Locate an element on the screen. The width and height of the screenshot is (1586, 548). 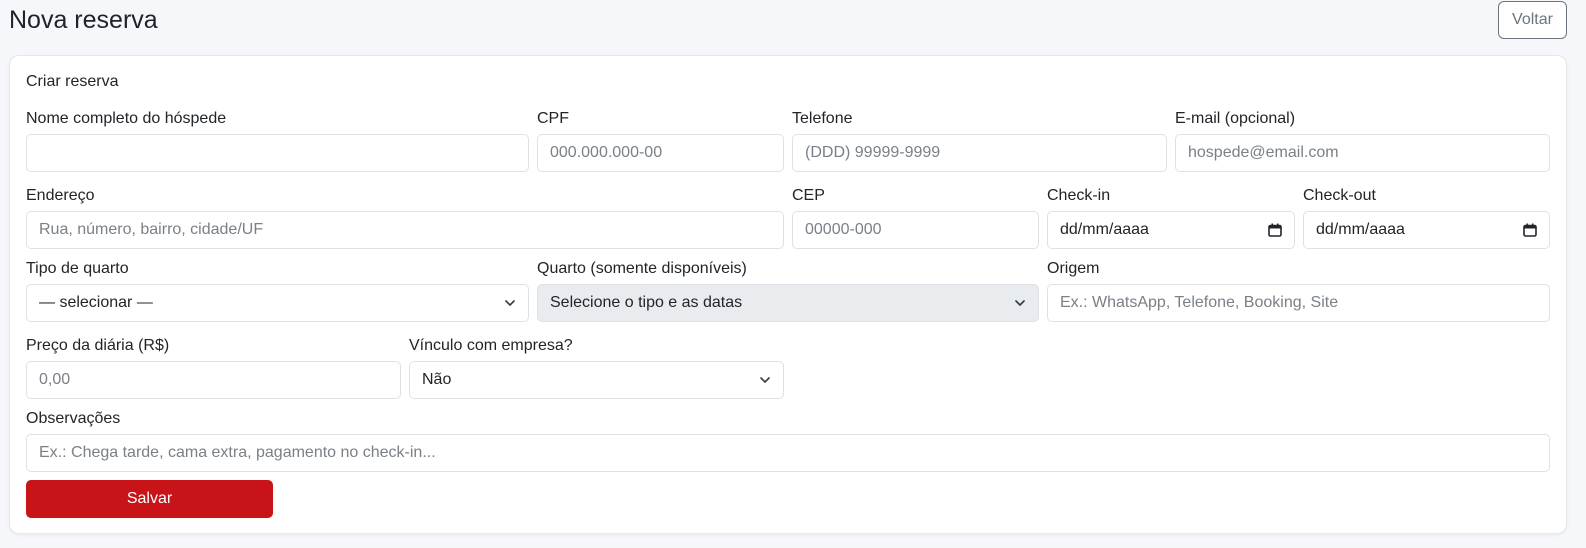
guest-name-label: Nome completo do hóspede is located at coordinates (126, 118).